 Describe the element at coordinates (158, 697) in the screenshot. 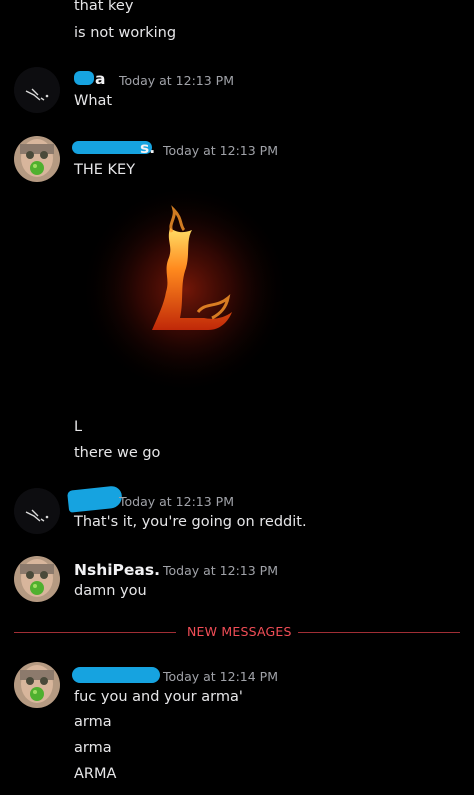

I see `message-text: fuc you and your arma'` at that location.